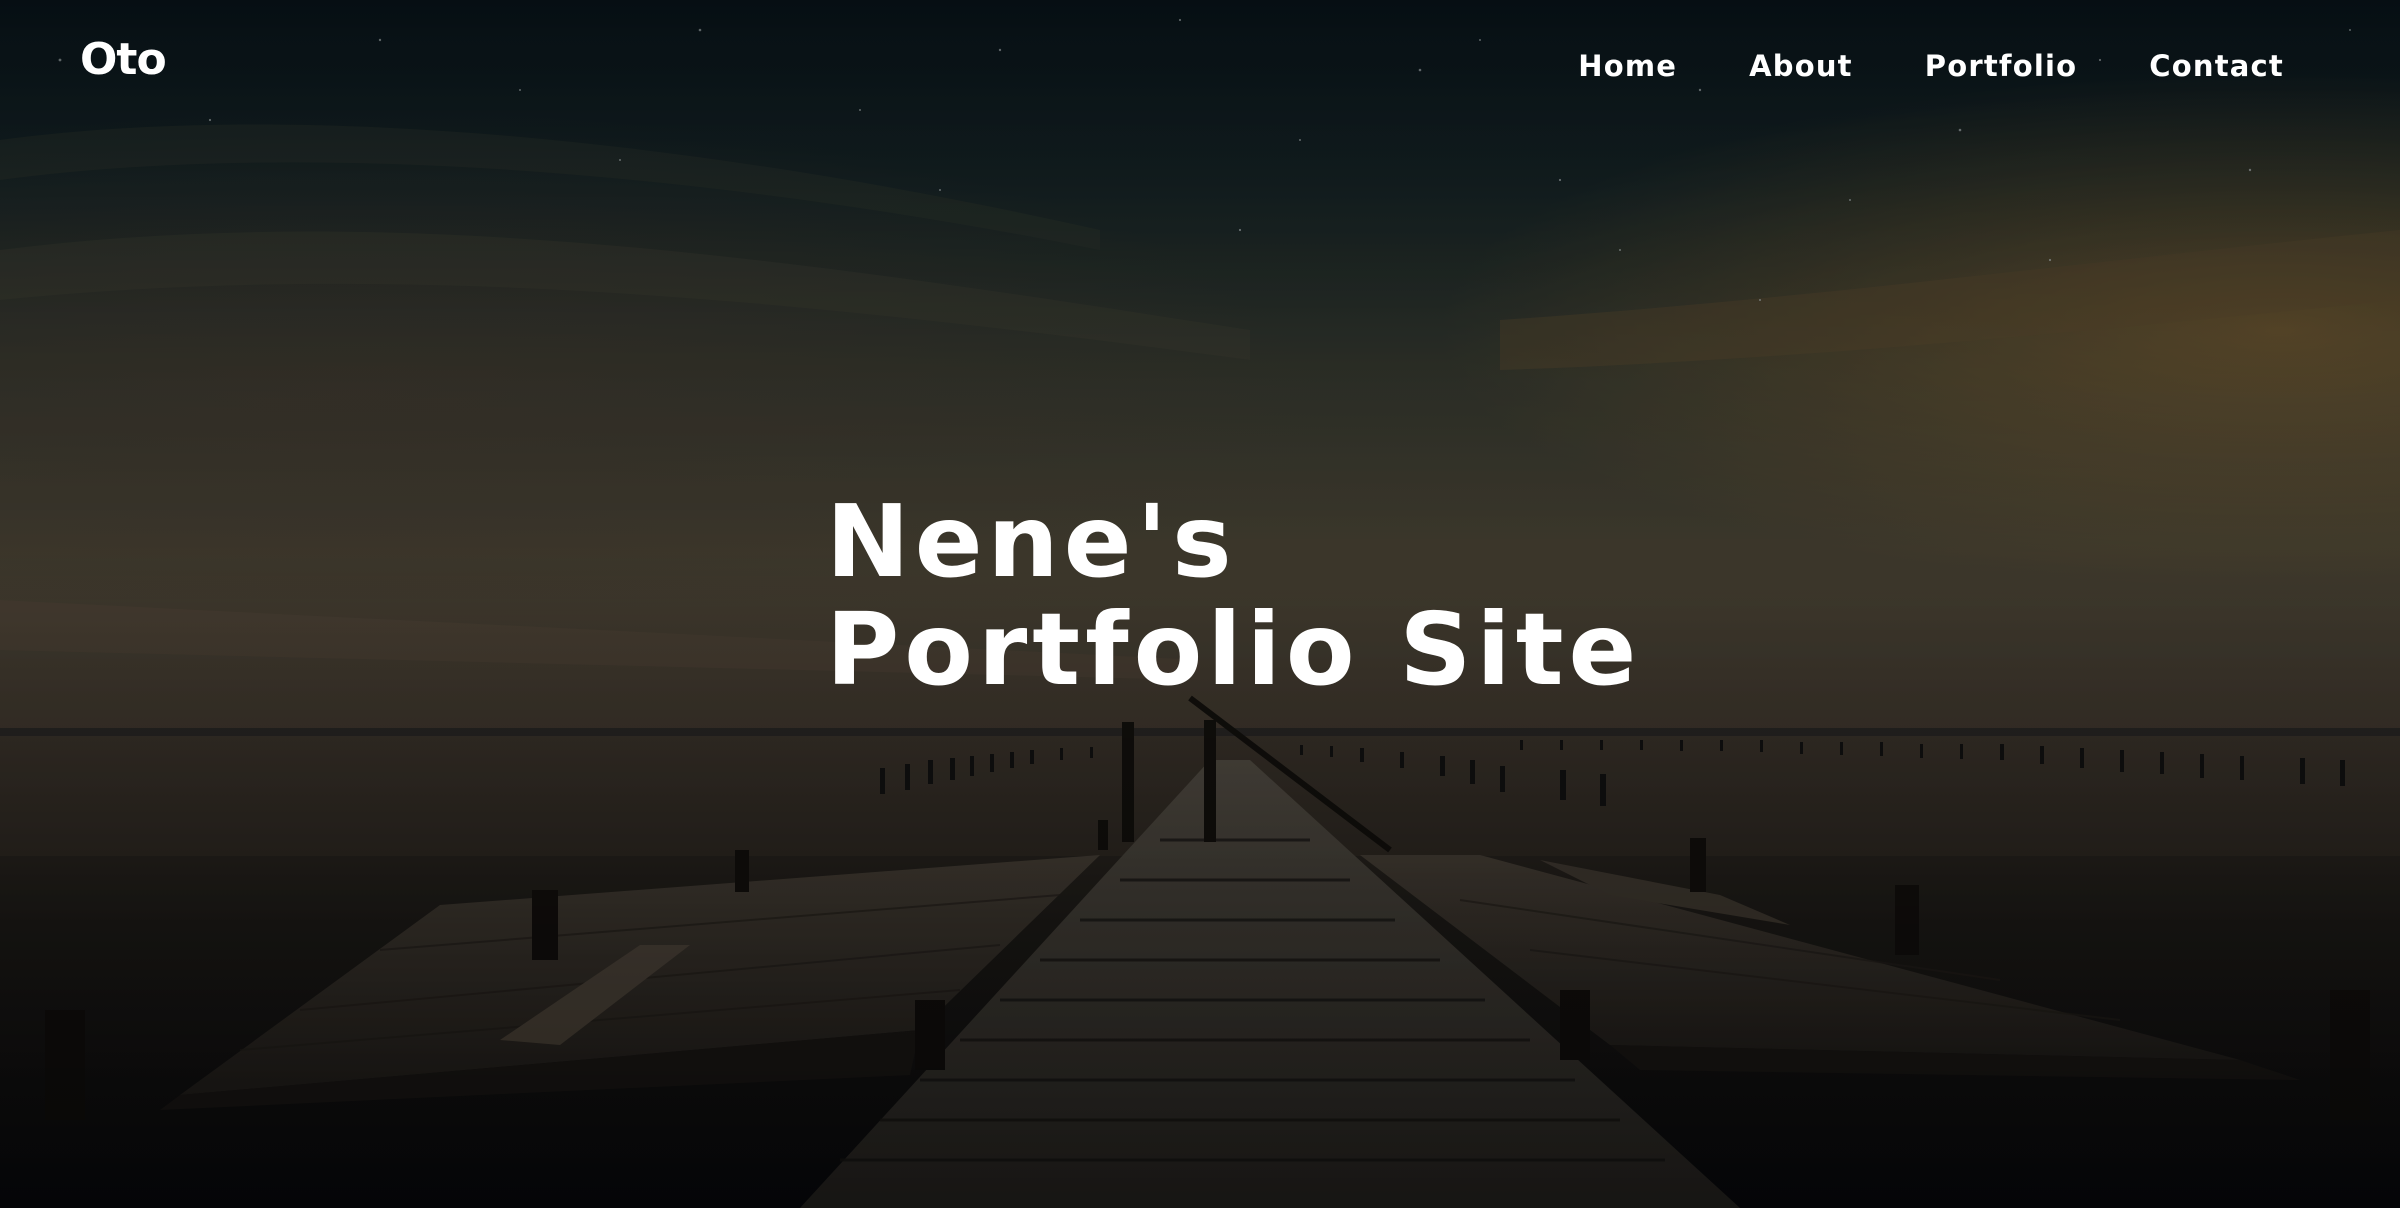  I want to click on main-nav: Home About Portfolio Contact, so click(1931, 66).